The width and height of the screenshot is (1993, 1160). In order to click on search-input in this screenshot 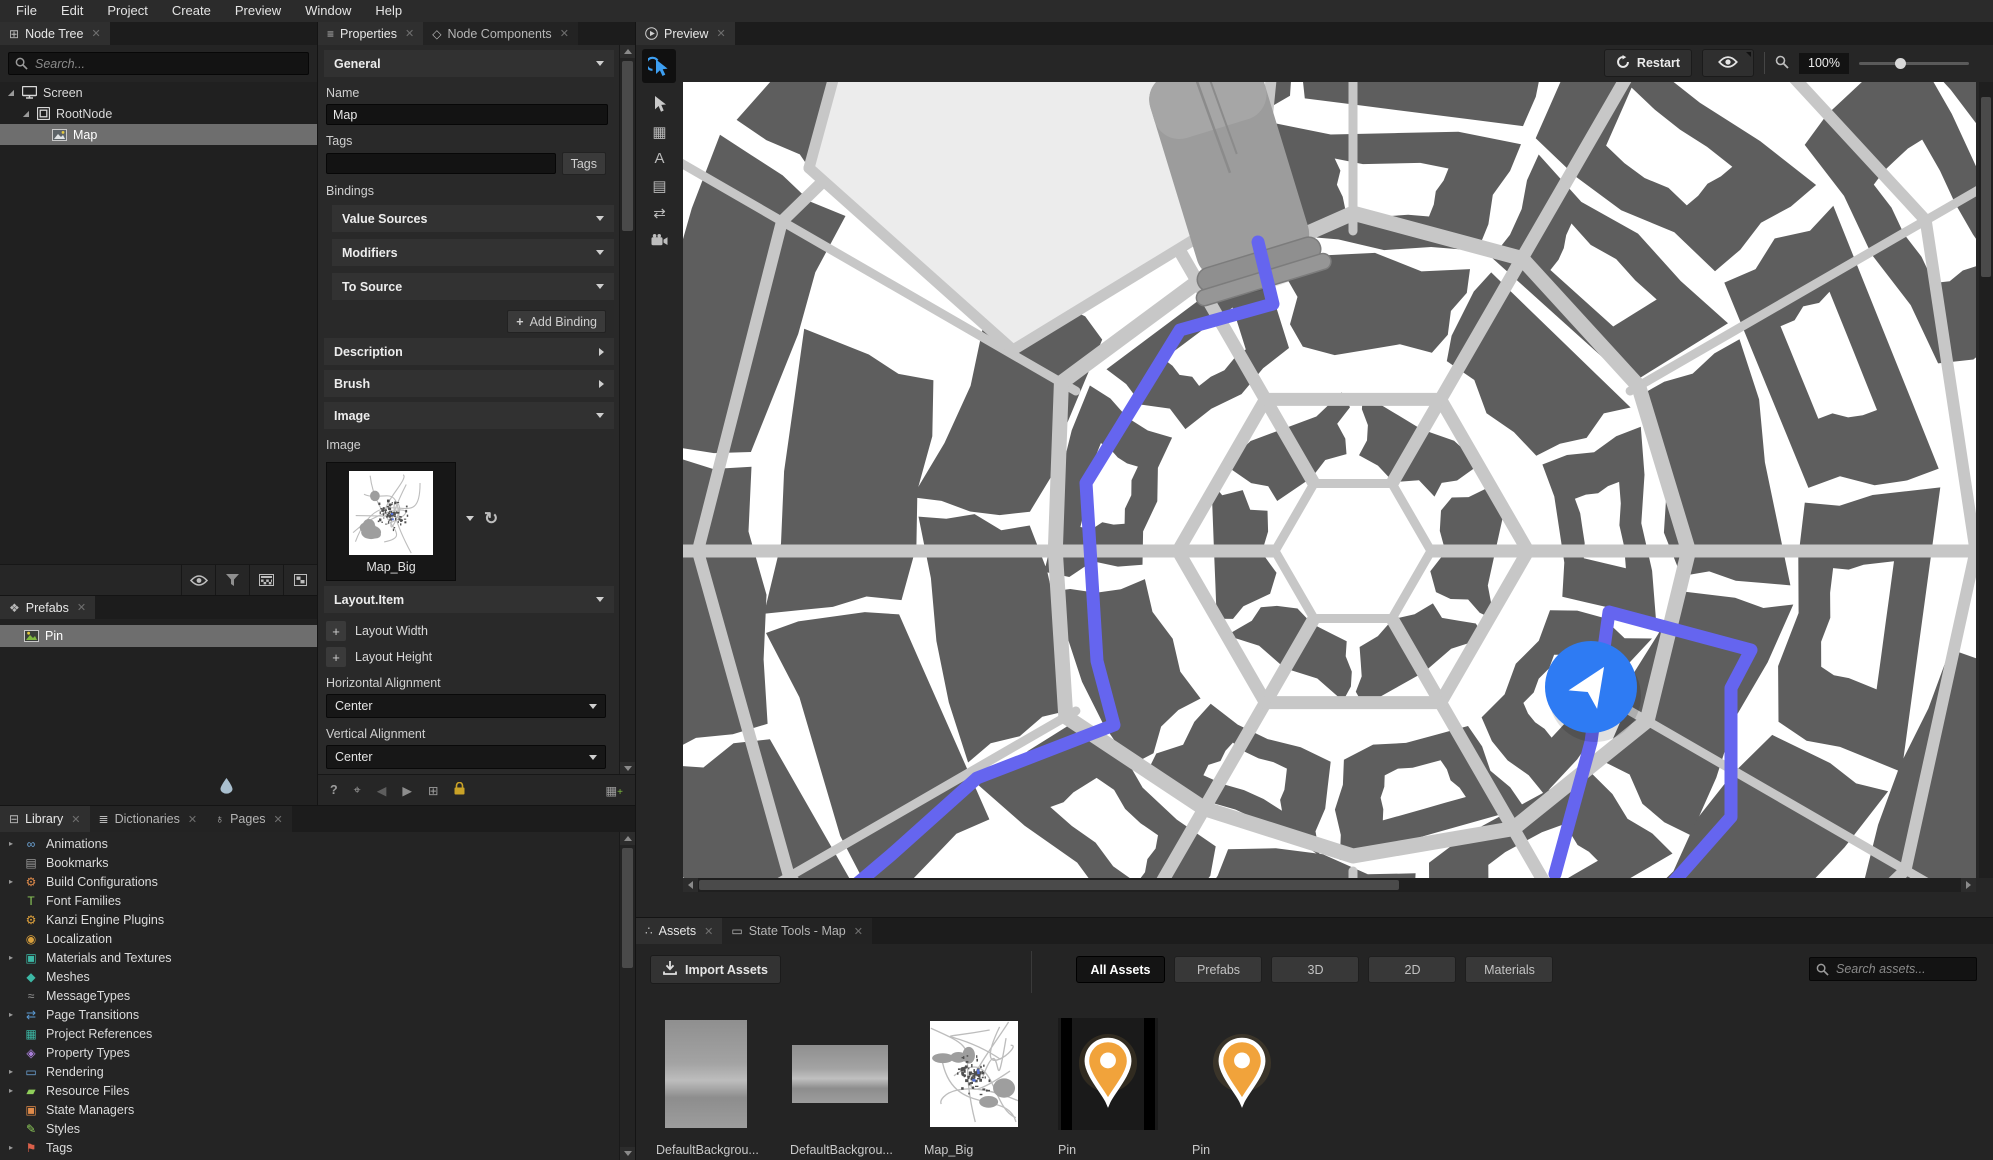, I will do `click(167, 63)`.